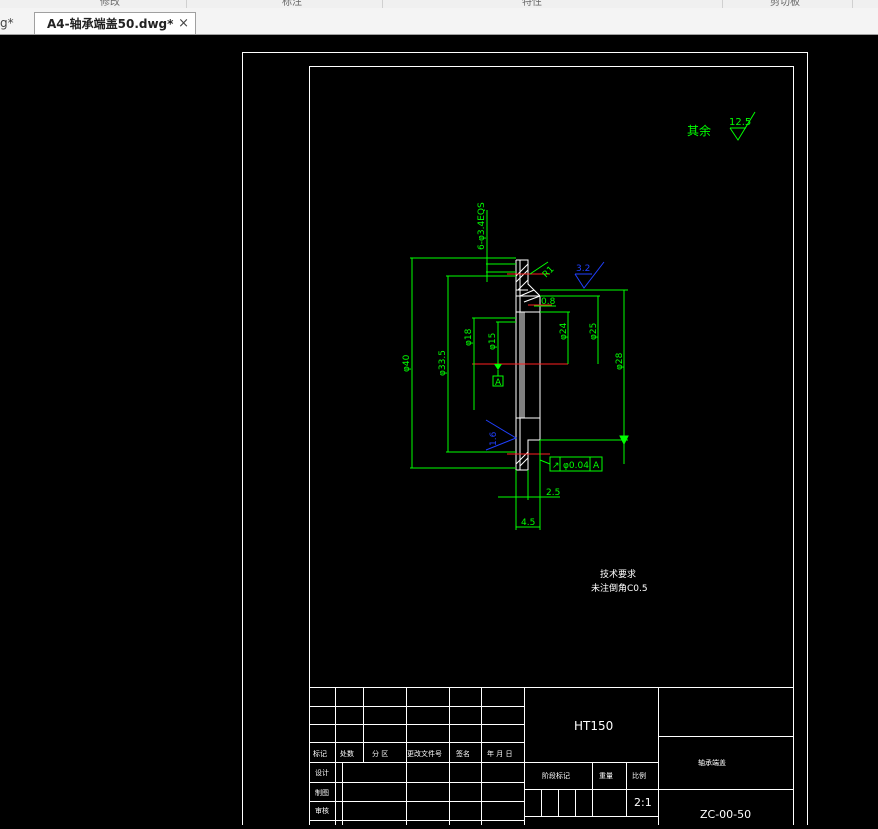 The height and width of the screenshot is (829, 878). Describe the element at coordinates (549, 273) in the screenshot. I see `dim-r1: R1` at that location.